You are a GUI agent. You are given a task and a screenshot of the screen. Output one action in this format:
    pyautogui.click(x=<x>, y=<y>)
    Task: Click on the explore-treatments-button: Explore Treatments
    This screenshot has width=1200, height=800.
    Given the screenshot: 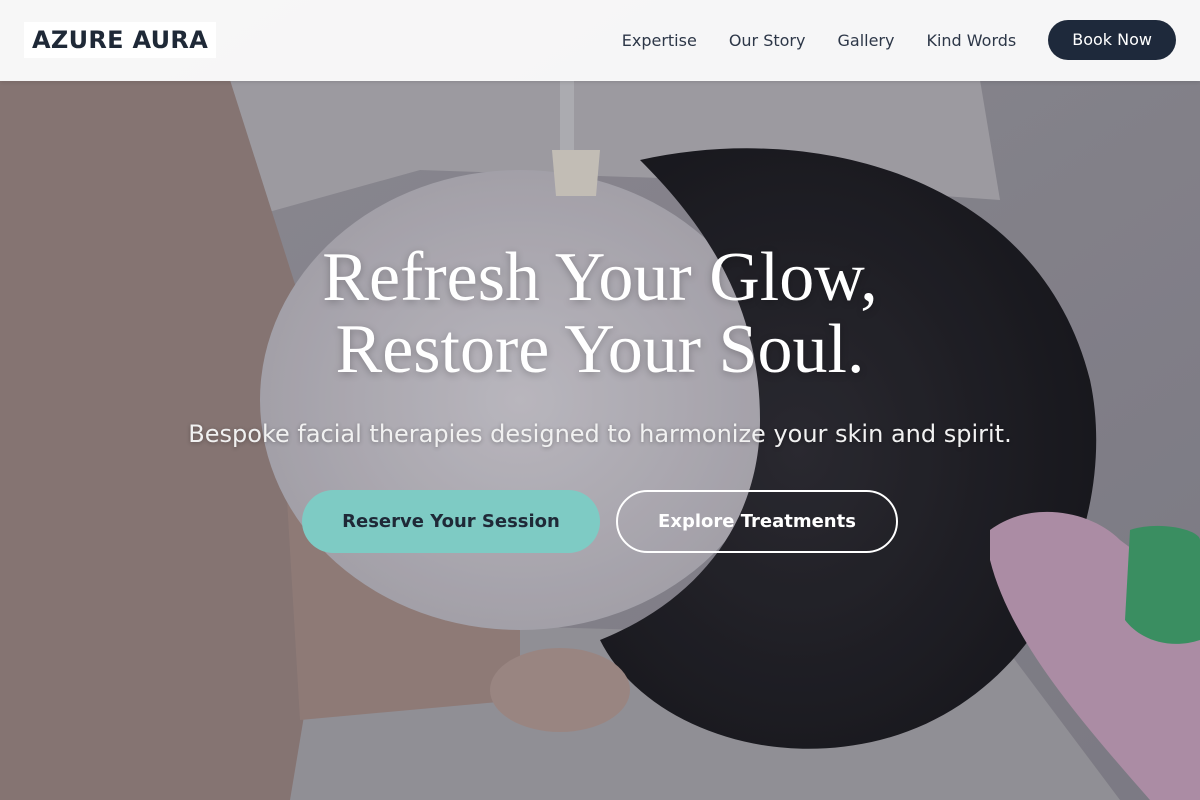 What is the action you would take?
    pyautogui.click(x=757, y=521)
    